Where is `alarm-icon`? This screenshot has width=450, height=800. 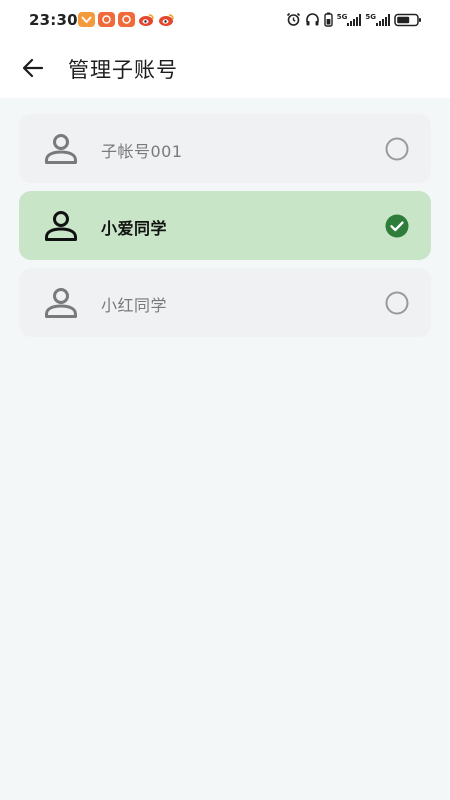 alarm-icon is located at coordinates (293, 19).